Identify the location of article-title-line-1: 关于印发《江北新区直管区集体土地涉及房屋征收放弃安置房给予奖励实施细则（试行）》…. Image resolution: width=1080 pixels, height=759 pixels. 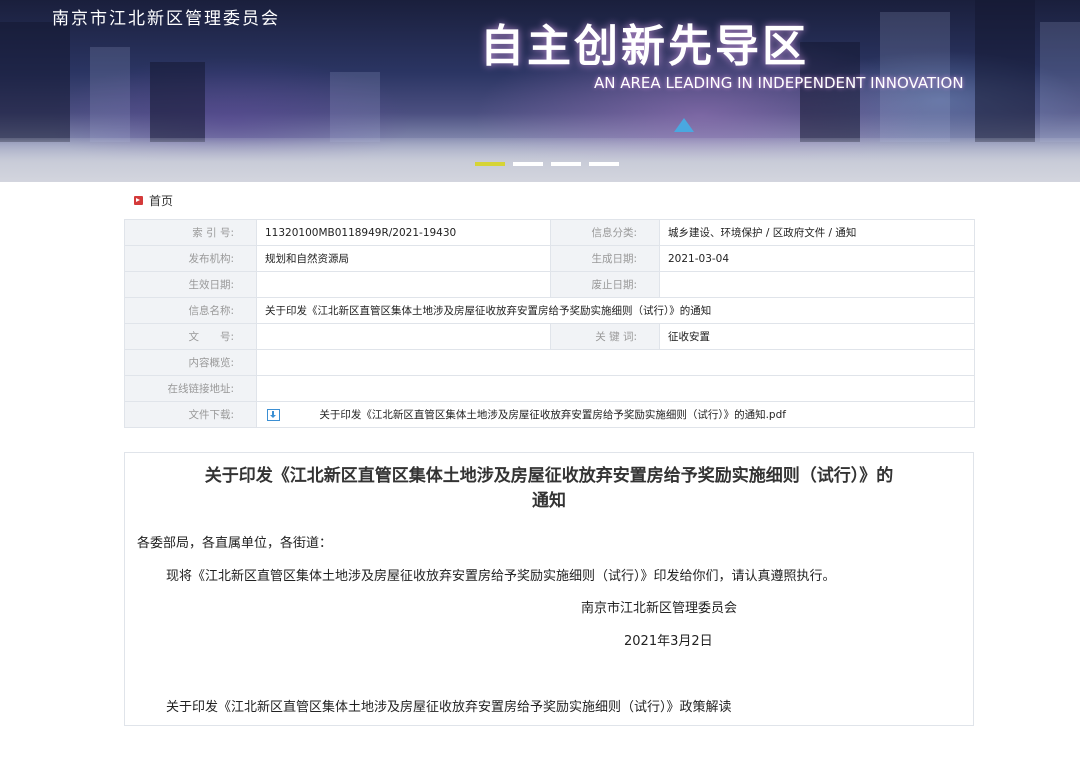
(549, 476).